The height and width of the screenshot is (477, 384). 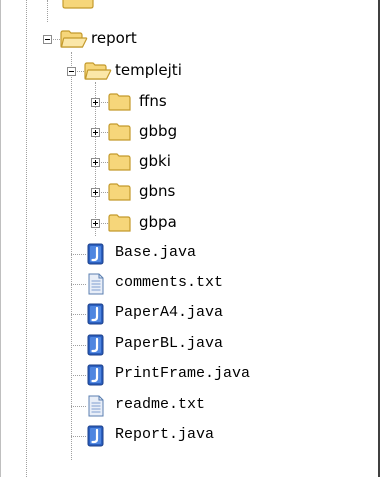 I want to click on tree-item-label: templejti, so click(x=148, y=70).